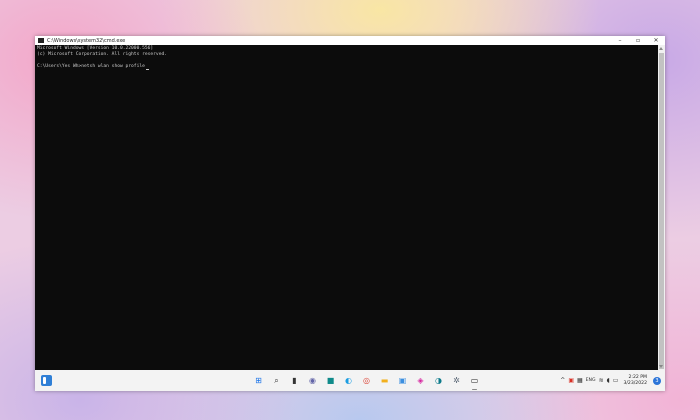 Image resolution: width=700 pixels, height=420 pixels. What do you see at coordinates (616, 380) in the screenshot?
I see `battery-icon: ▭` at bounding box center [616, 380].